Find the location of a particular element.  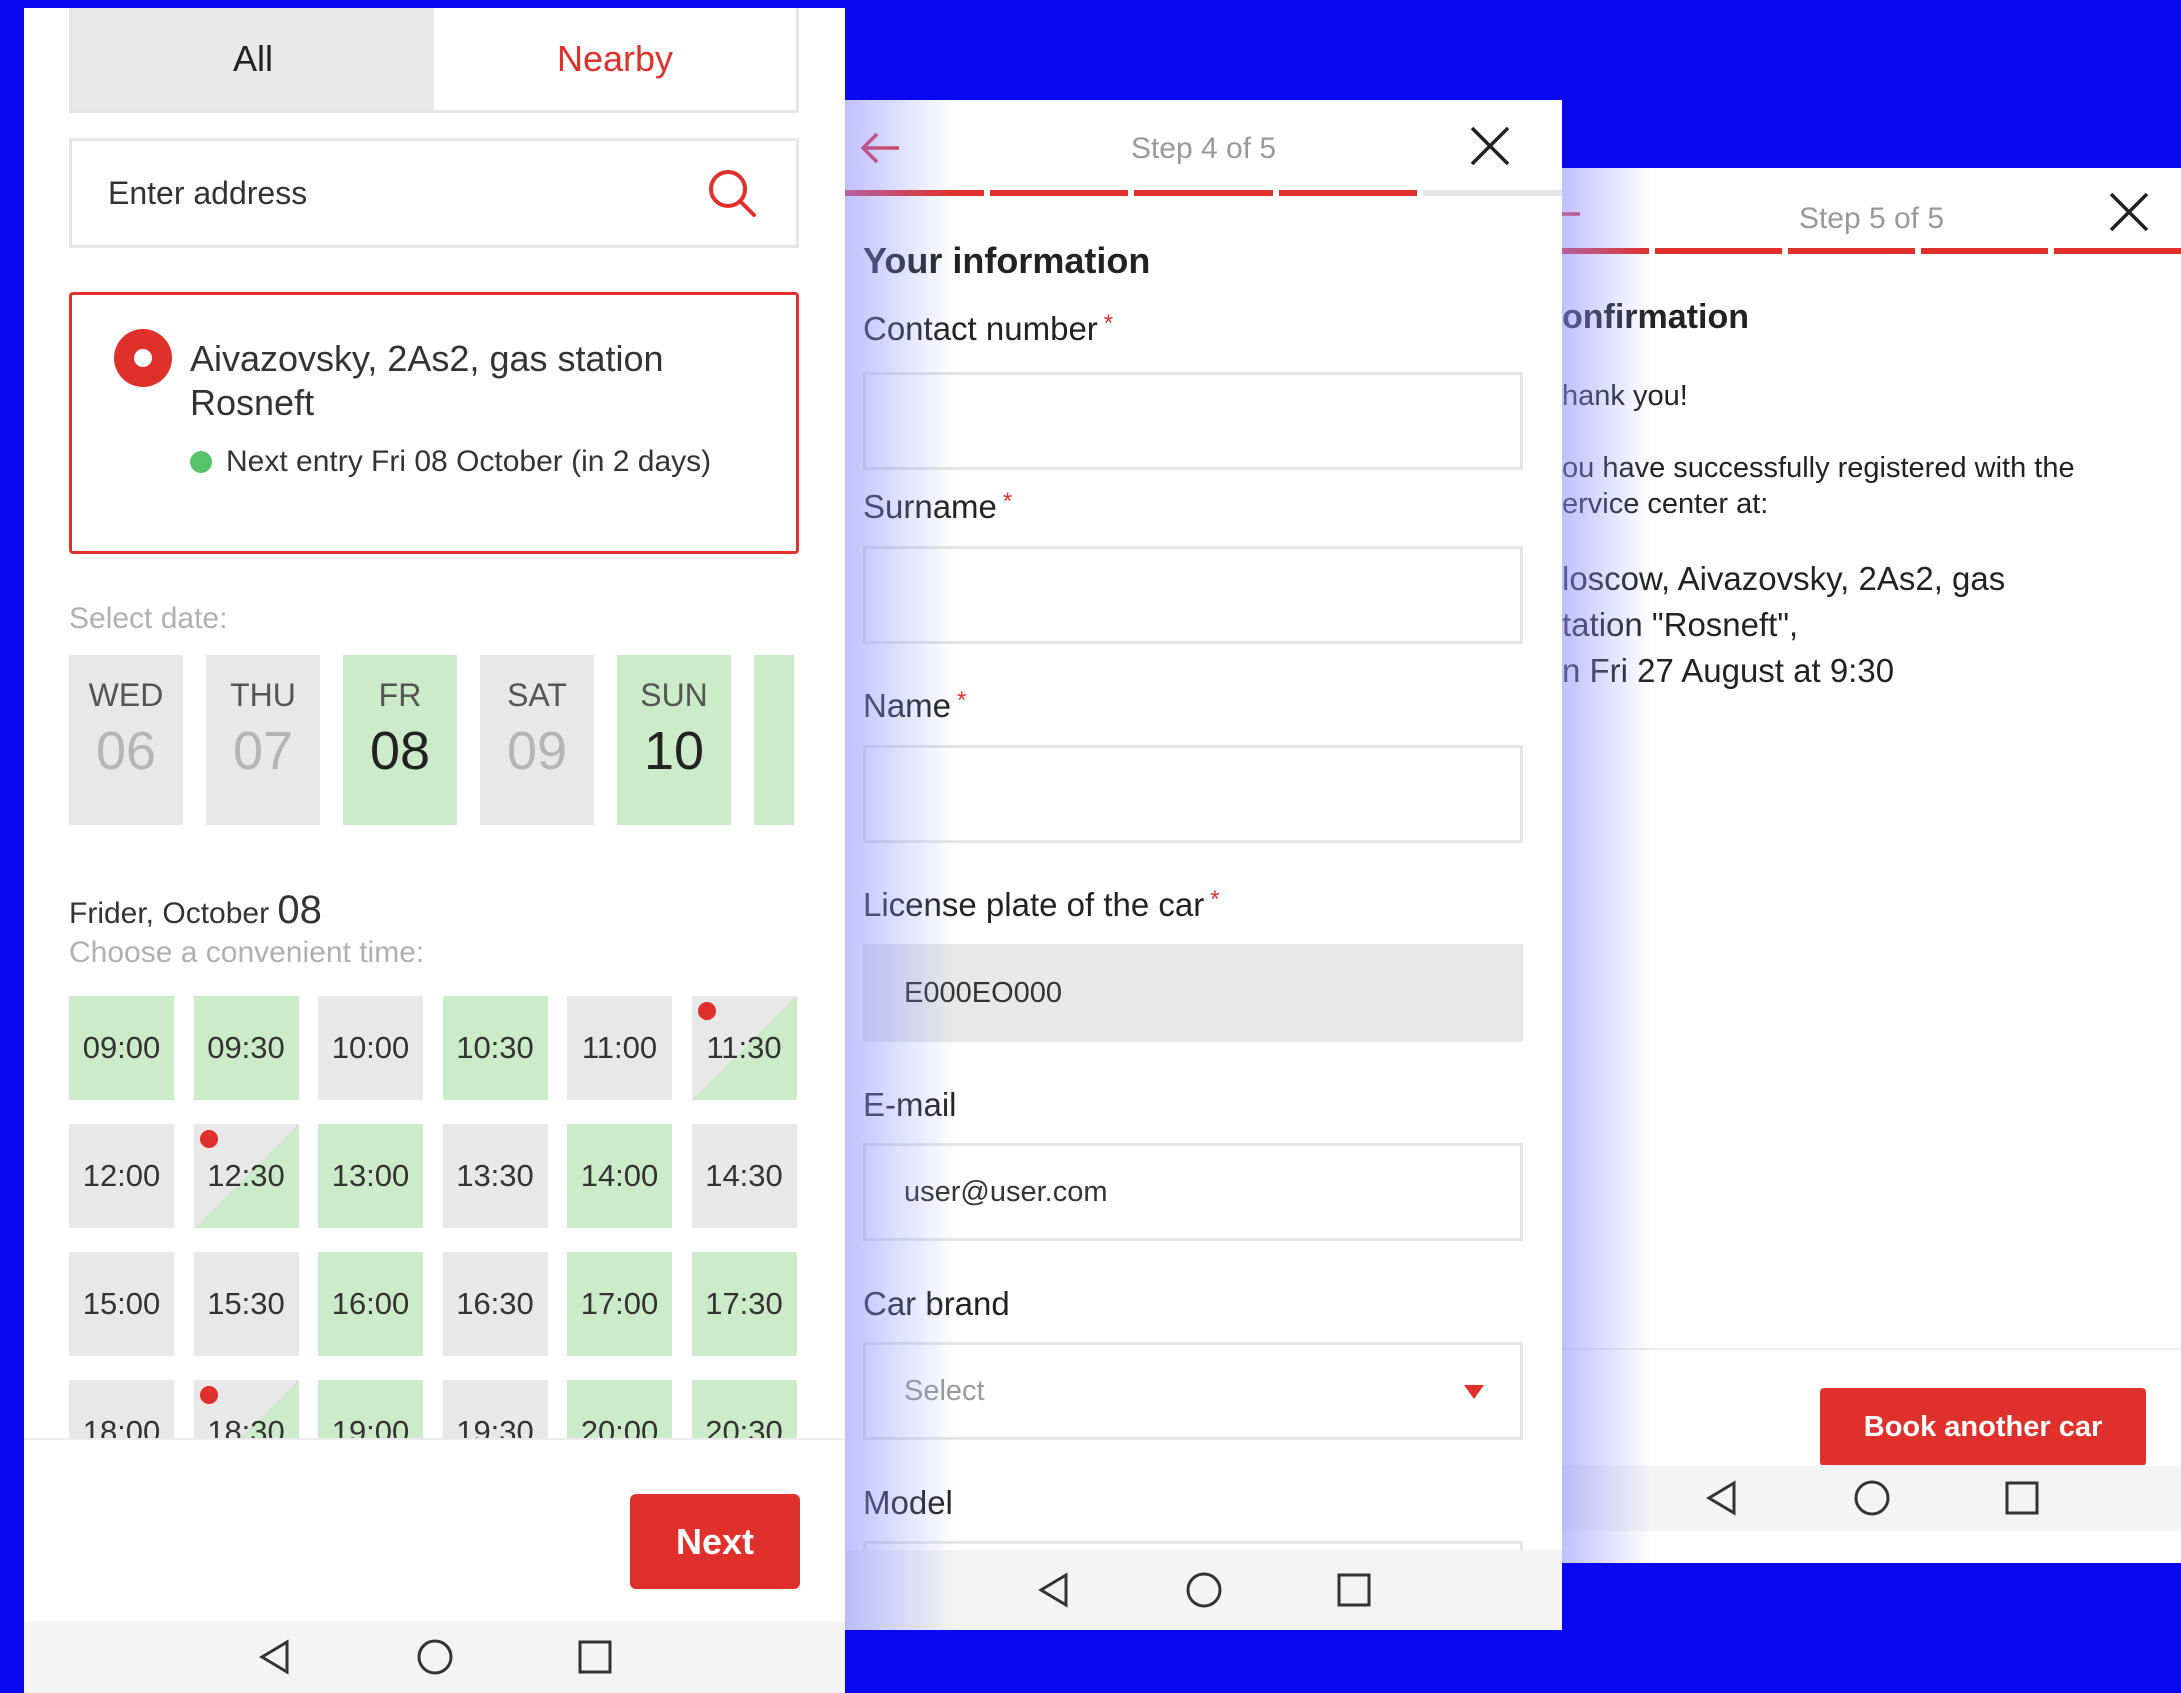

date-tile: WED 06 is located at coordinates (126, 740).